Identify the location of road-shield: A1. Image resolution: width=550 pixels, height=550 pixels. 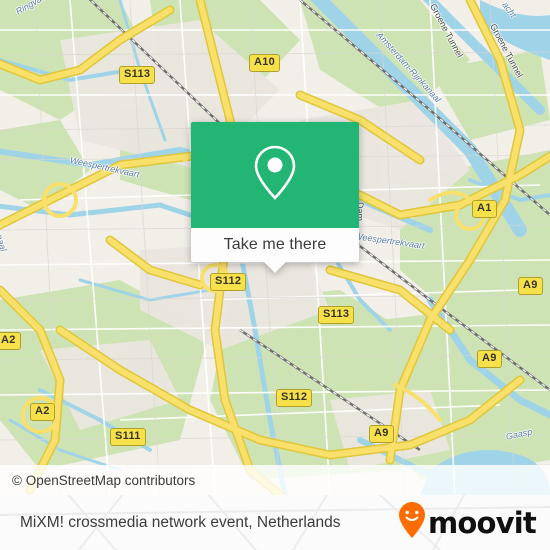
(484, 209).